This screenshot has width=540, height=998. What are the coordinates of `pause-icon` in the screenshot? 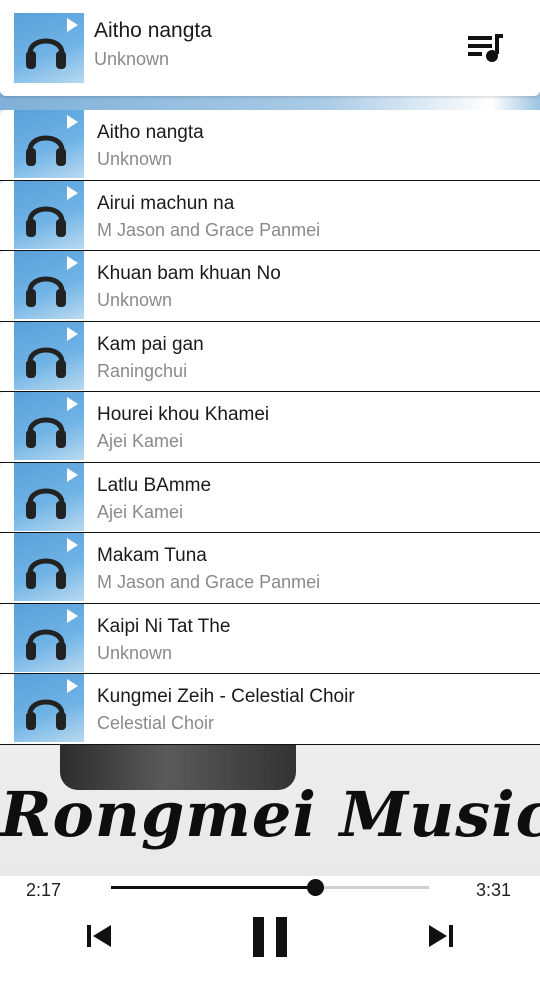 It's located at (270, 937).